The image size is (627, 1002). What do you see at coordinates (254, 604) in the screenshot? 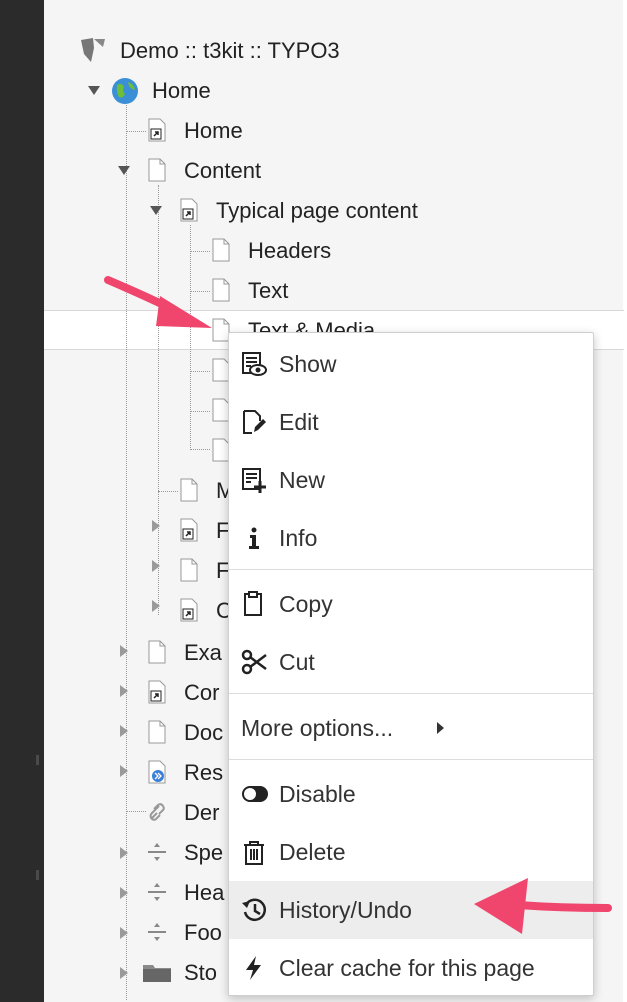
I see `copy-icon` at bounding box center [254, 604].